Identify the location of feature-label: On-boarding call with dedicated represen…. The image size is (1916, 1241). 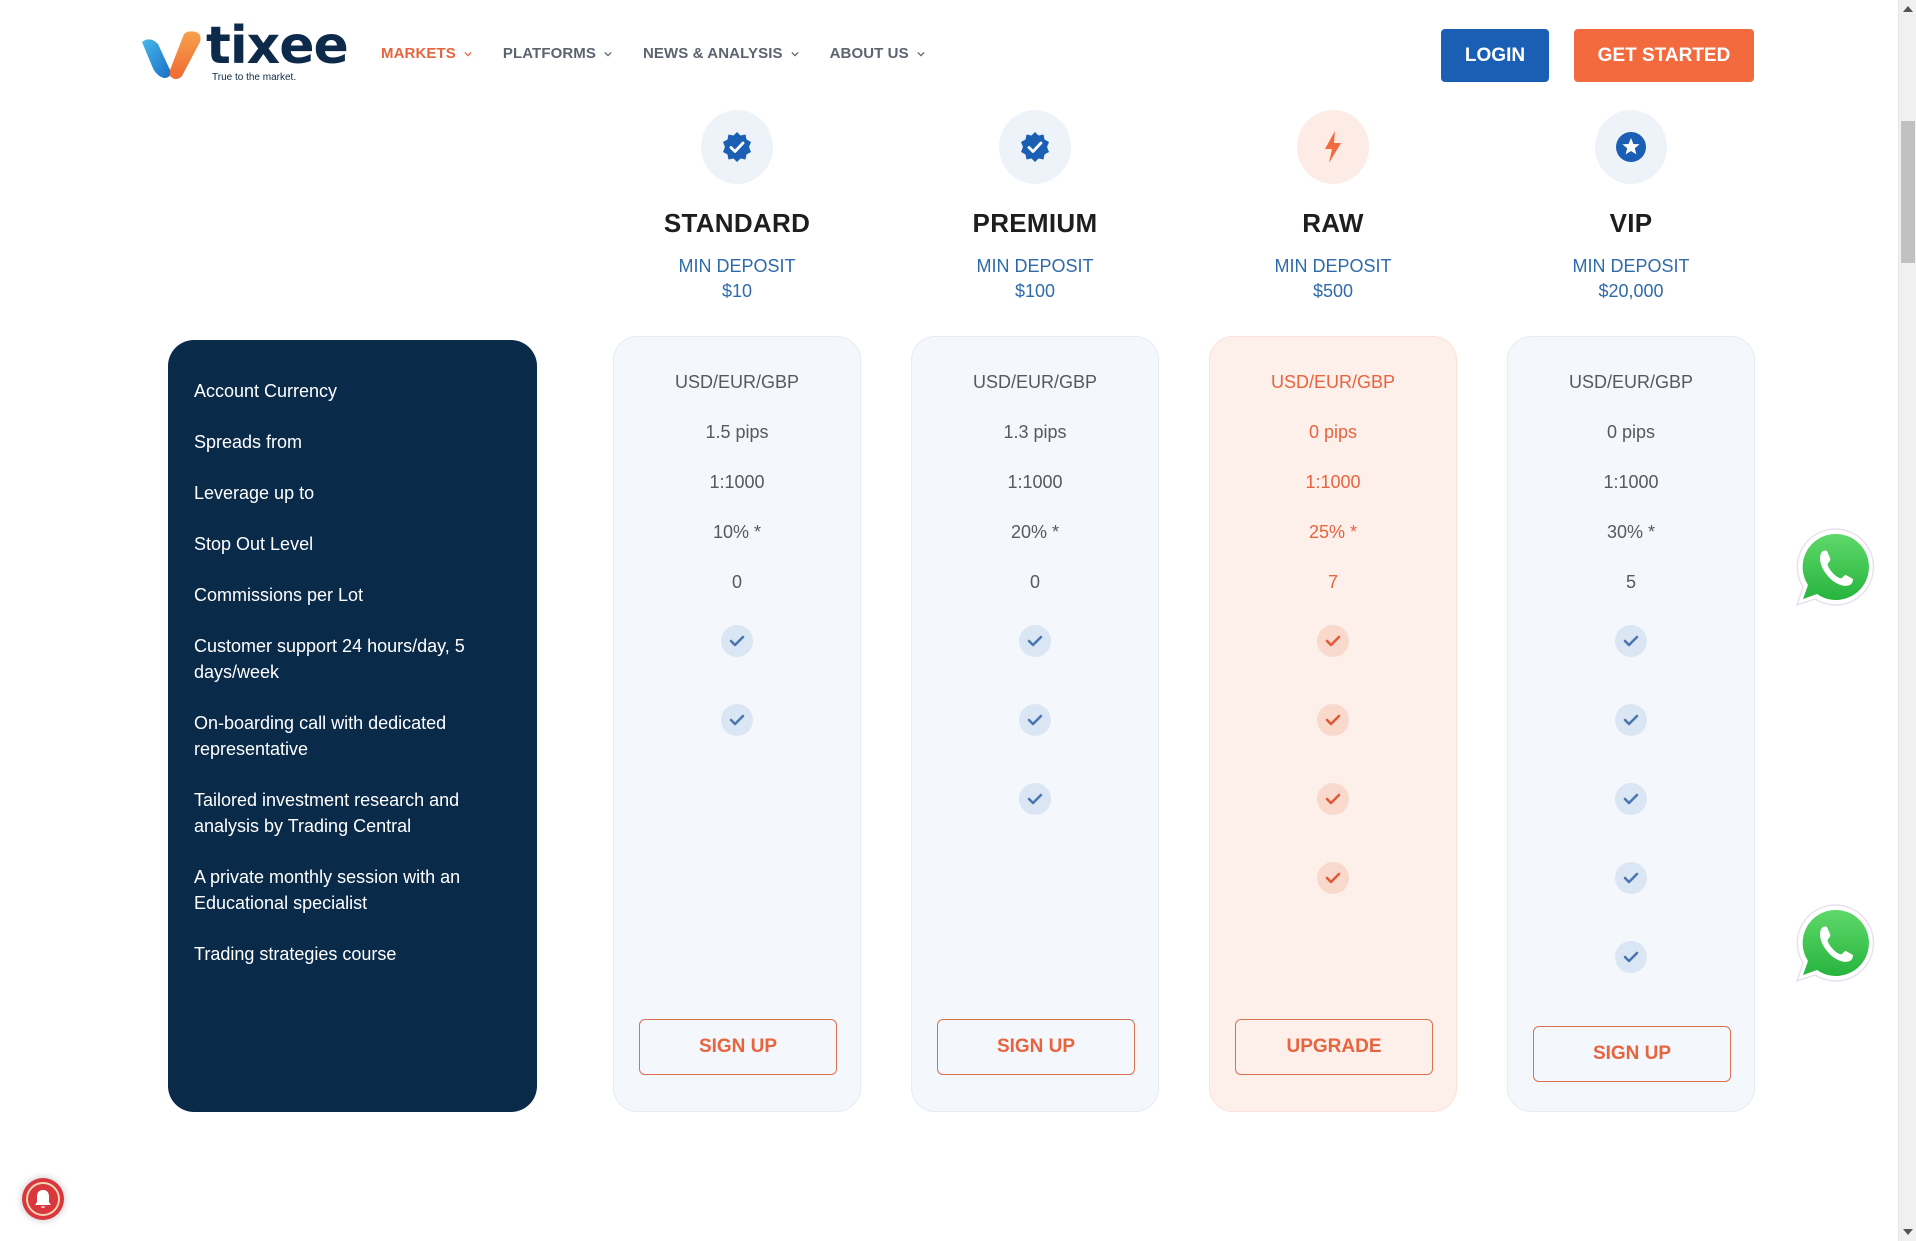
(320, 736).